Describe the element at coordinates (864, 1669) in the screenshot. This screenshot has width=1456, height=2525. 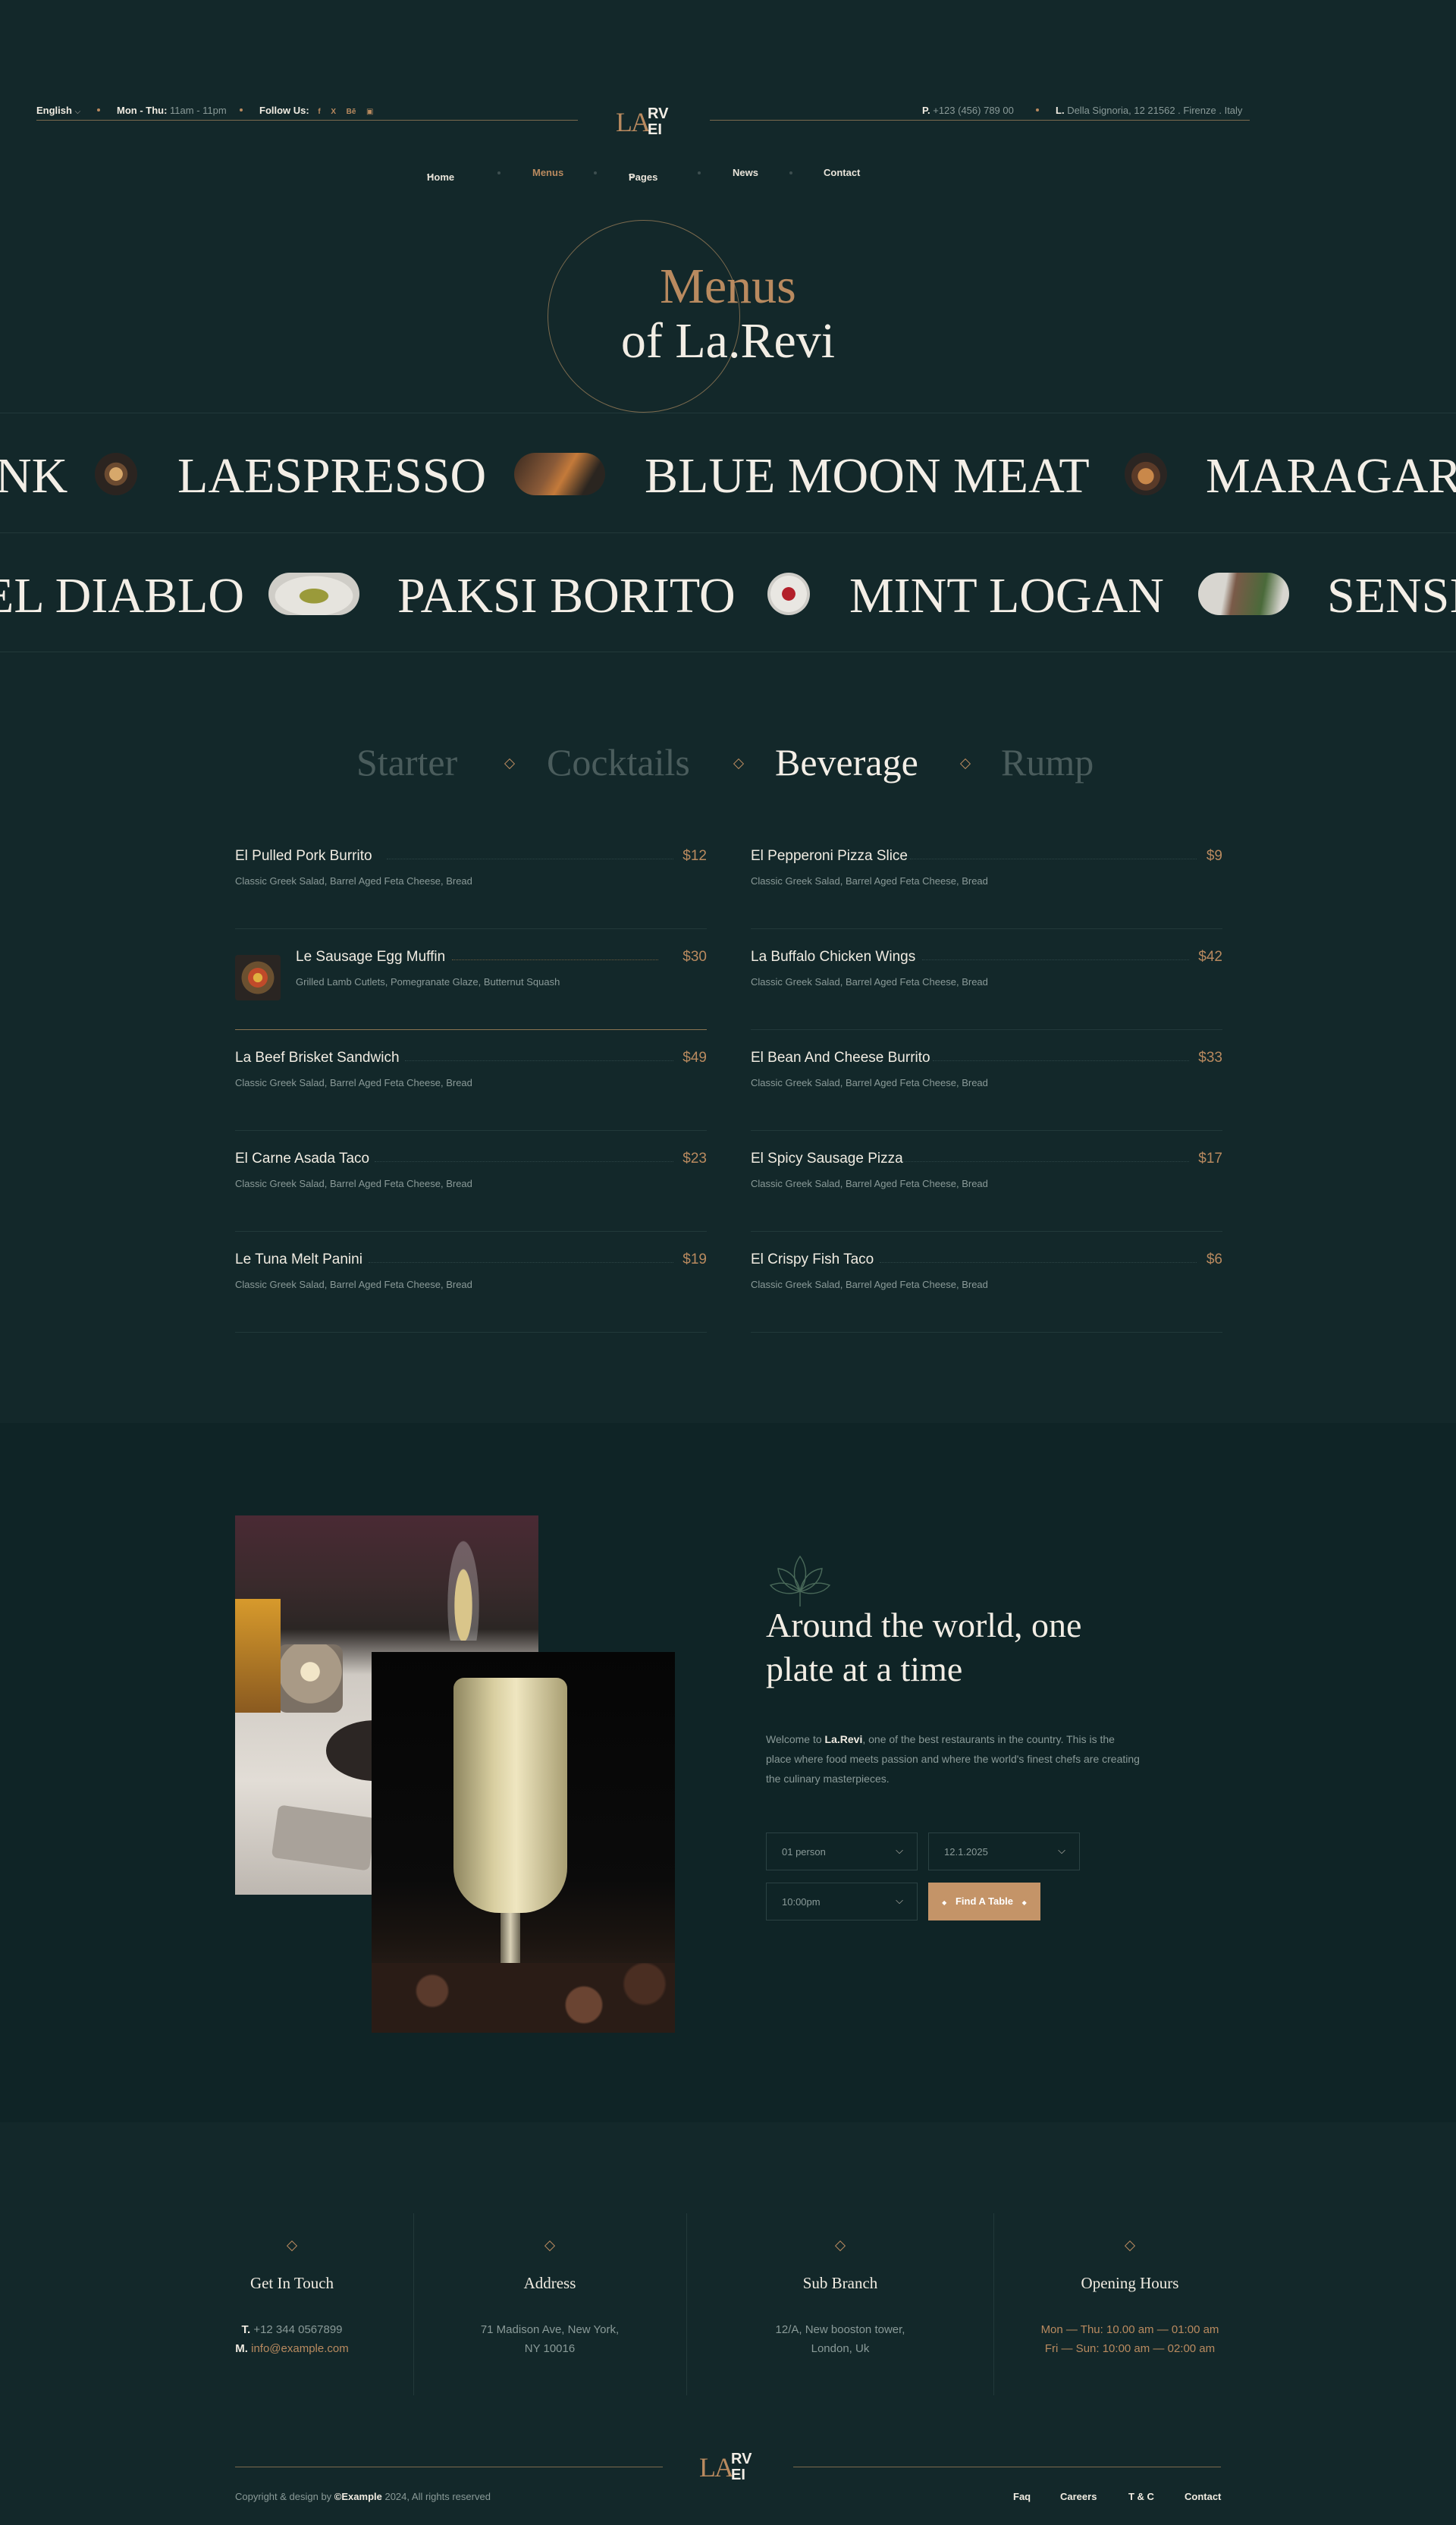
I see `about-title-line2: plate at a time` at that location.